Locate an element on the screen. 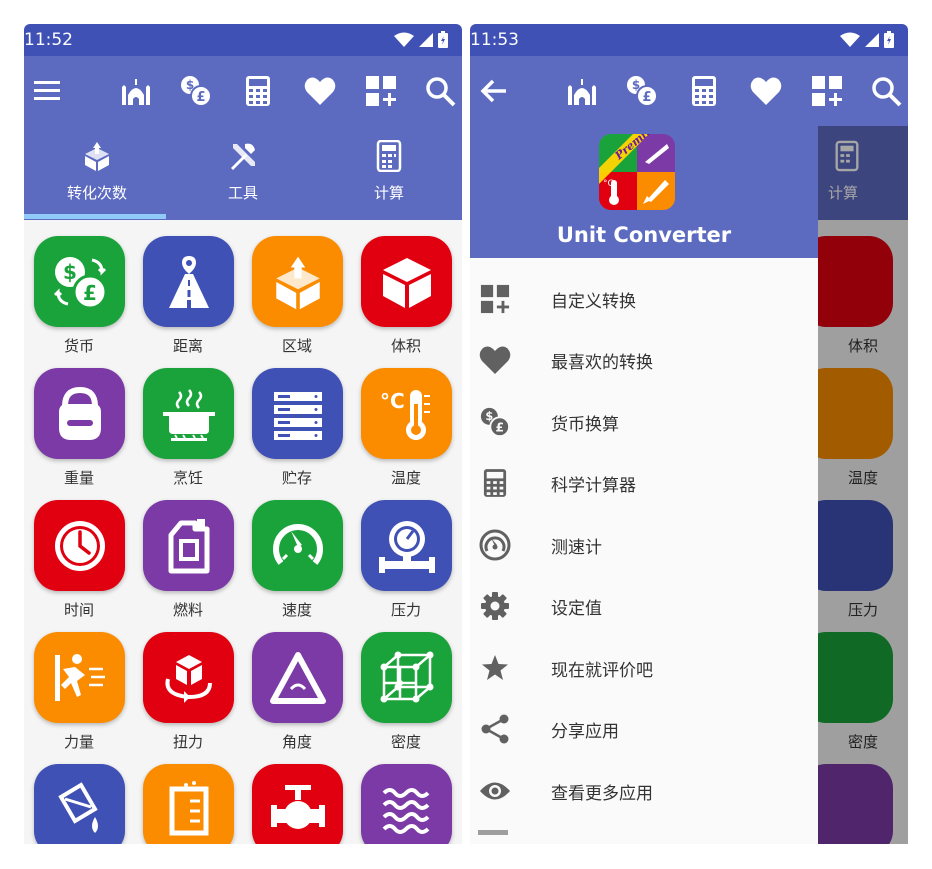  menu-item-custom-conversion: 自定义转换 is located at coordinates (644, 298).